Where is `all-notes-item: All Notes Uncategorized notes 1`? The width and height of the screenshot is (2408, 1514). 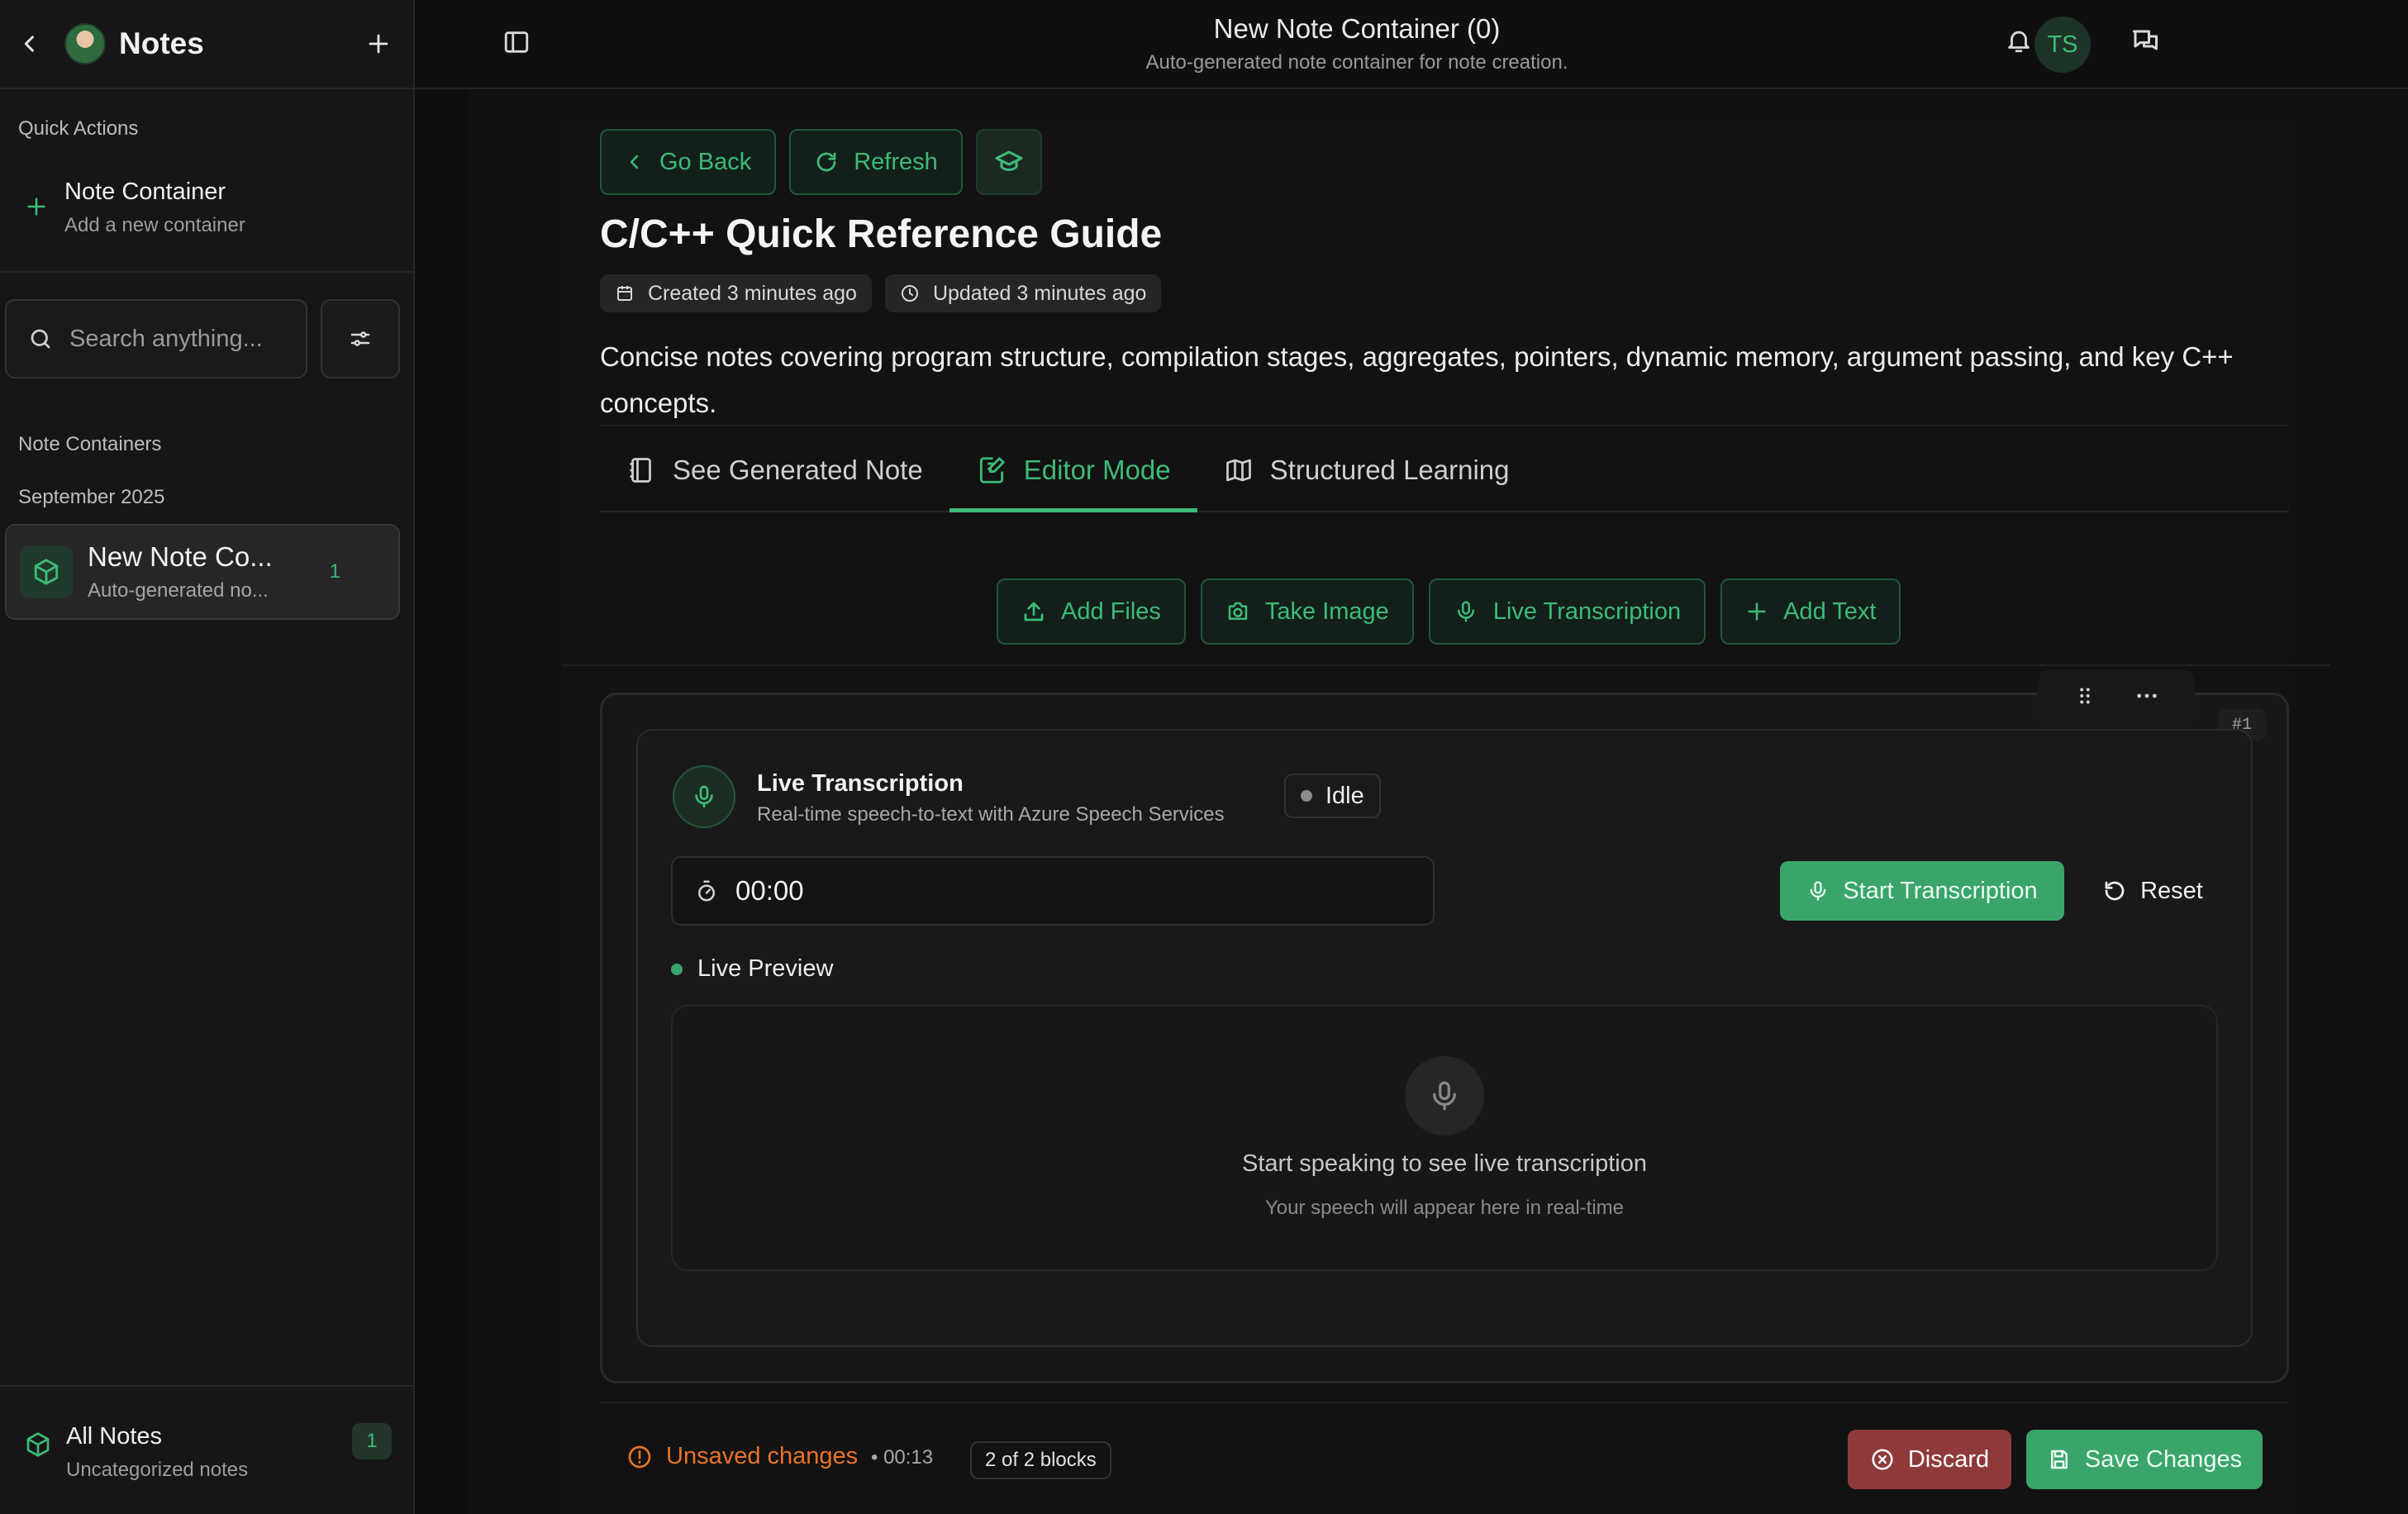 all-notes-item: All Notes Uncategorized notes 1 is located at coordinates (206, 1449).